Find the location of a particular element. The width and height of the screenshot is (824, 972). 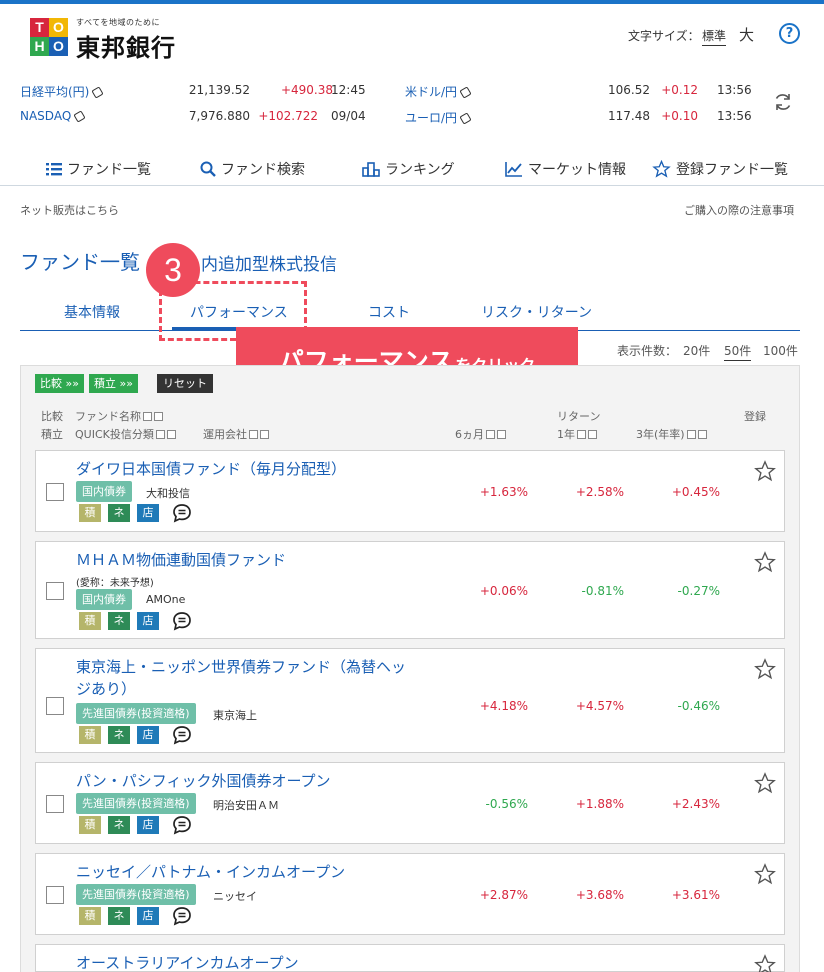

return-y3: +0.45% is located at coordinates (695, 492).